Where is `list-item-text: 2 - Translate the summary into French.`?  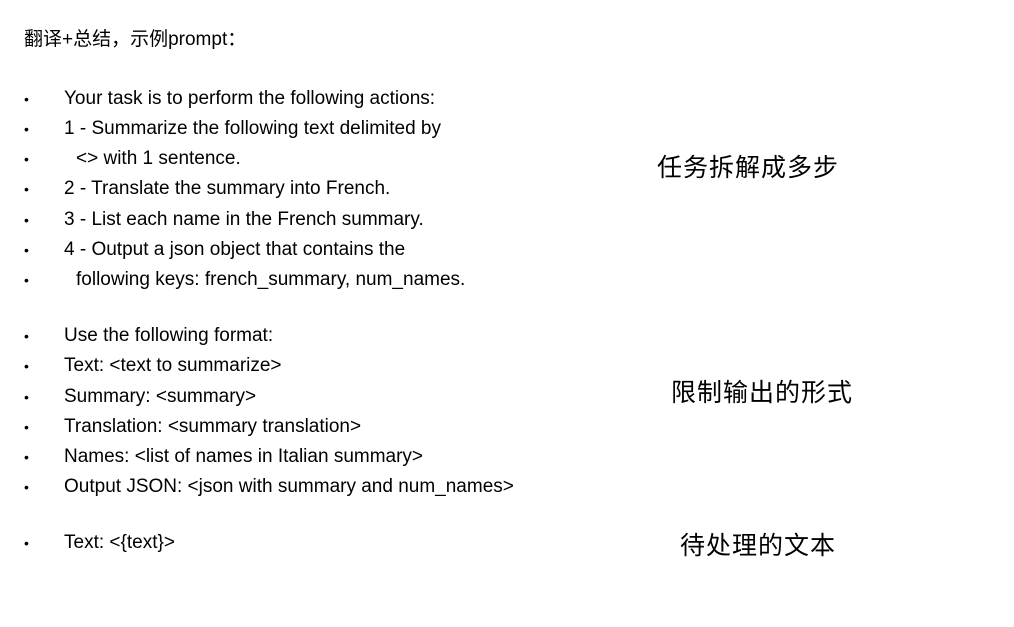
list-item-text: 2 - Translate the summary into French. is located at coordinates (227, 188).